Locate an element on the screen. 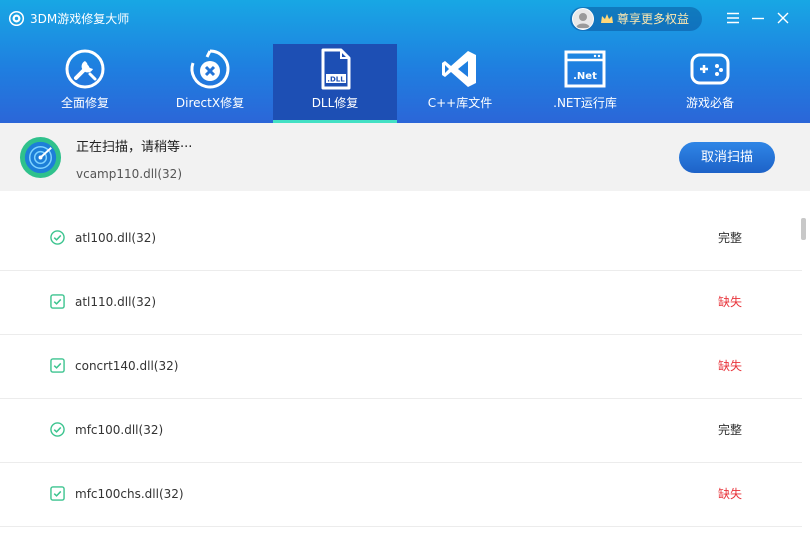  tab-game-essentials: 游戏必备 is located at coordinates (710, 83).